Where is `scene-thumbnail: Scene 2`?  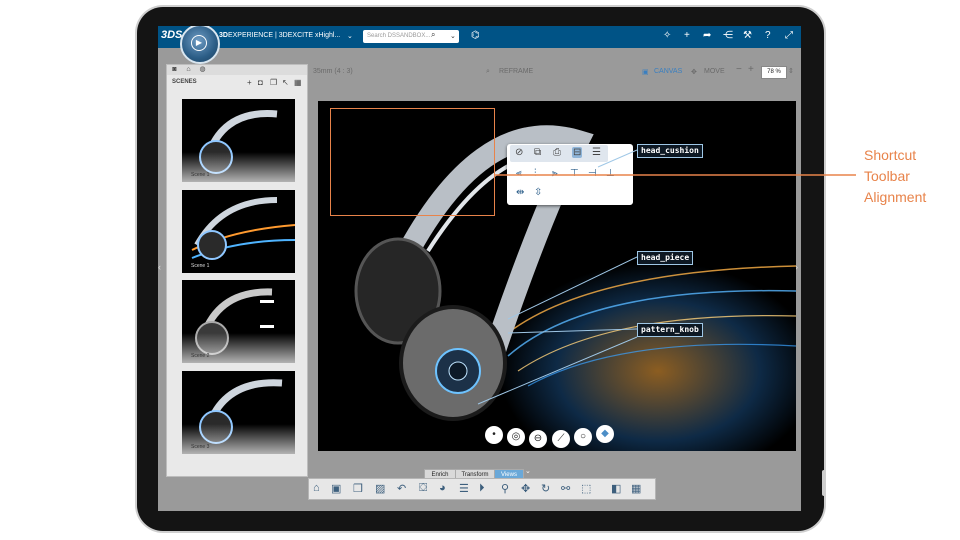
scene-thumbnail: Scene 2 is located at coordinates (238, 321).